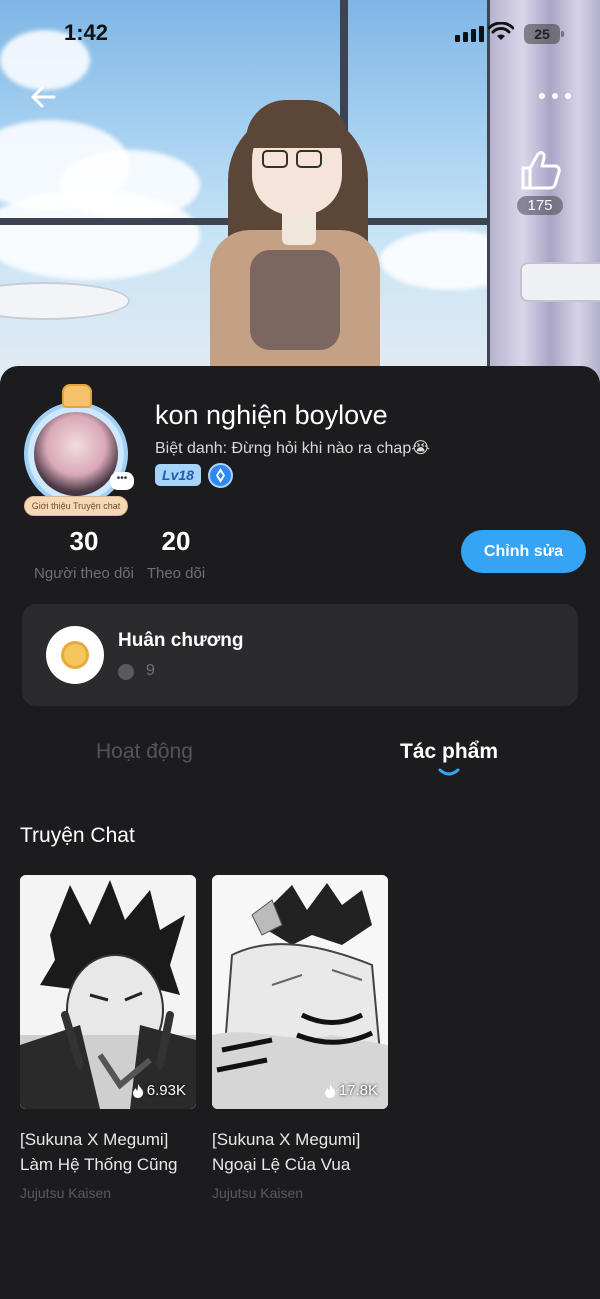 The height and width of the screenshot is (1299, 600). I want to click on wifi-icon, so click(501, 31).